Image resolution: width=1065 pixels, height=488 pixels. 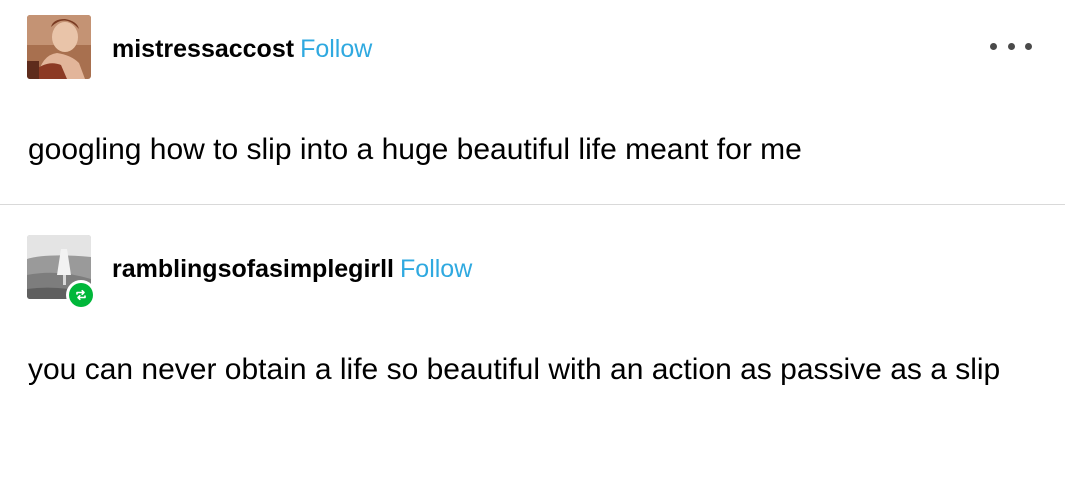 I want to click on reblog-badge, so click(x=81, y=295).